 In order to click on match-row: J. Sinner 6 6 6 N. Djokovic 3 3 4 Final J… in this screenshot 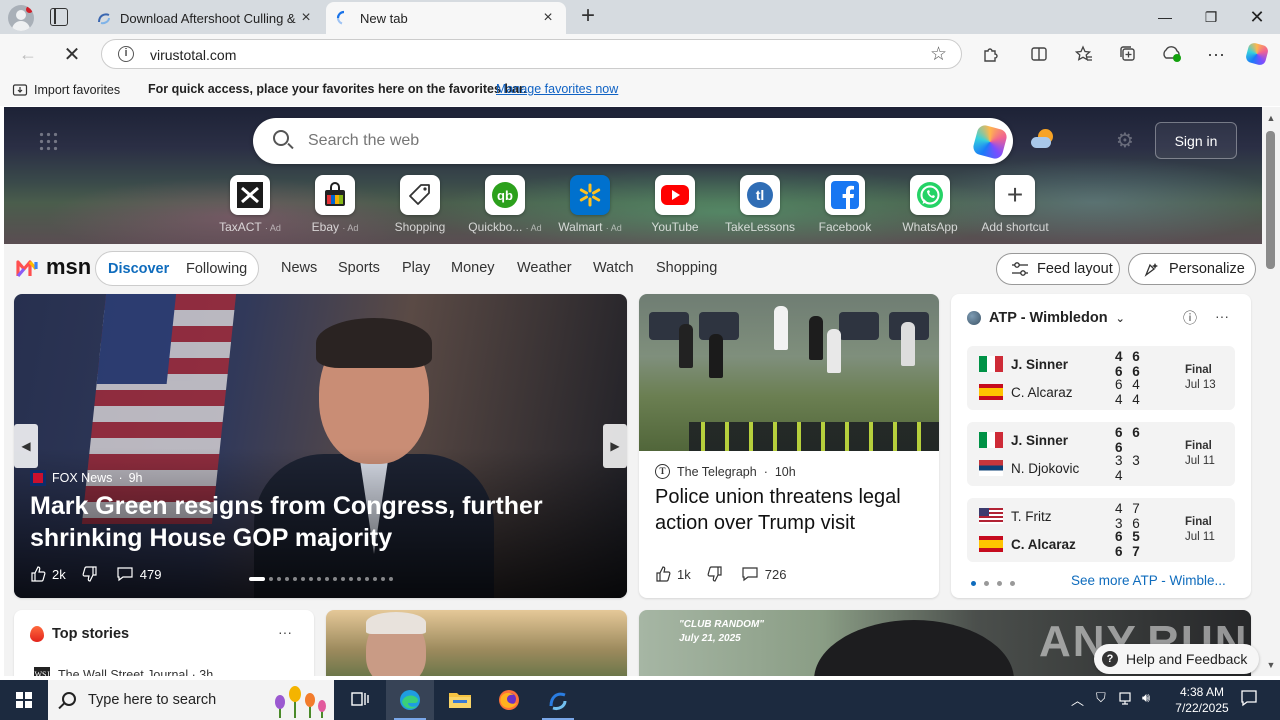, I will do `click(1101, 454)`.